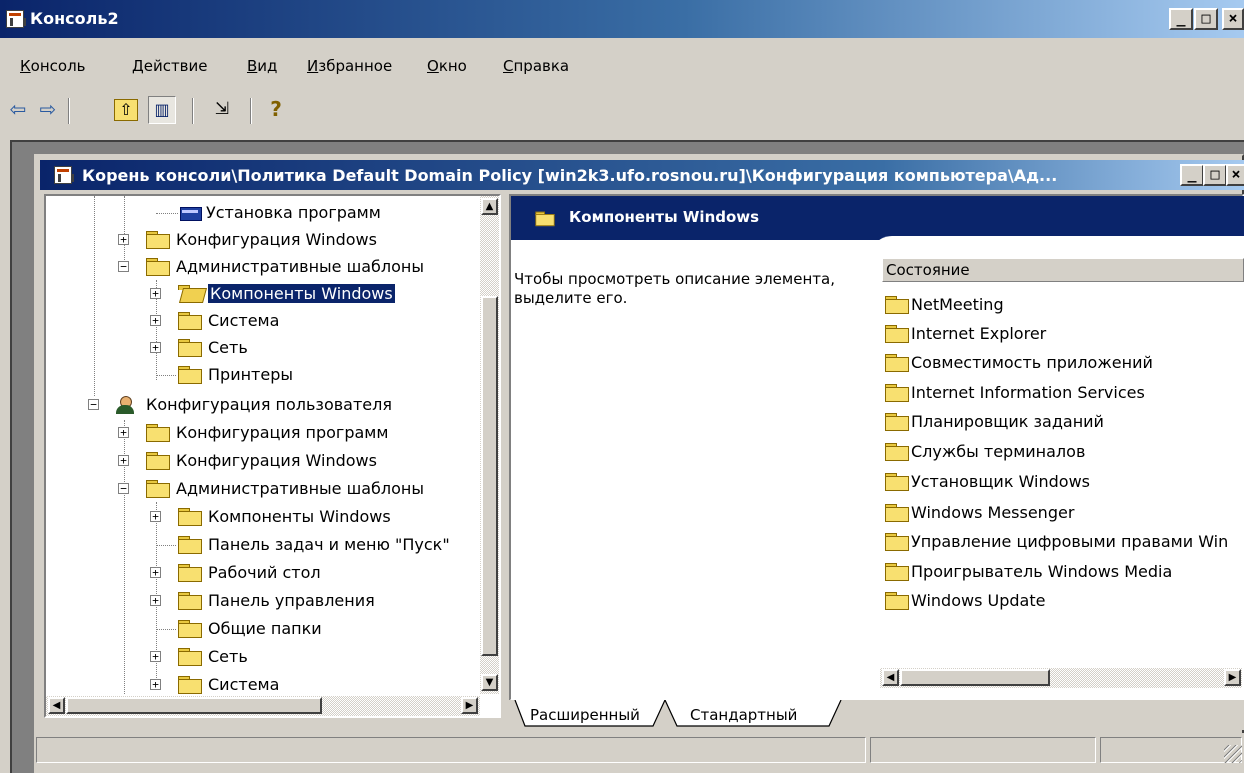  Describe the element at coordinates (48, 110) in the screenshot. I see `forward-arrow-icon: ⇨` at that location.